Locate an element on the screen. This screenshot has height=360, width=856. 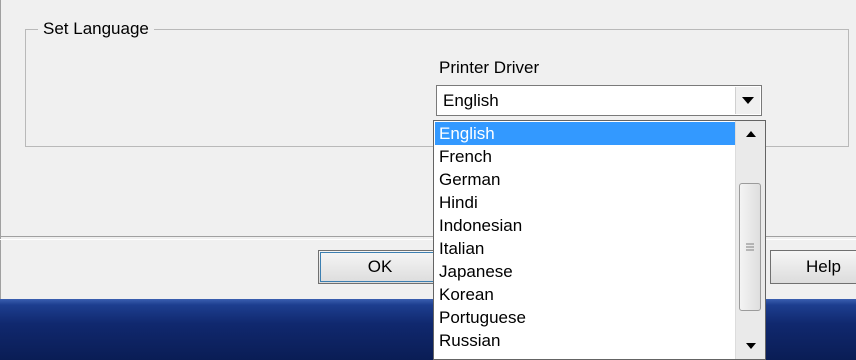
dropdown-item: Japanese is located at coordinates (585, 271).